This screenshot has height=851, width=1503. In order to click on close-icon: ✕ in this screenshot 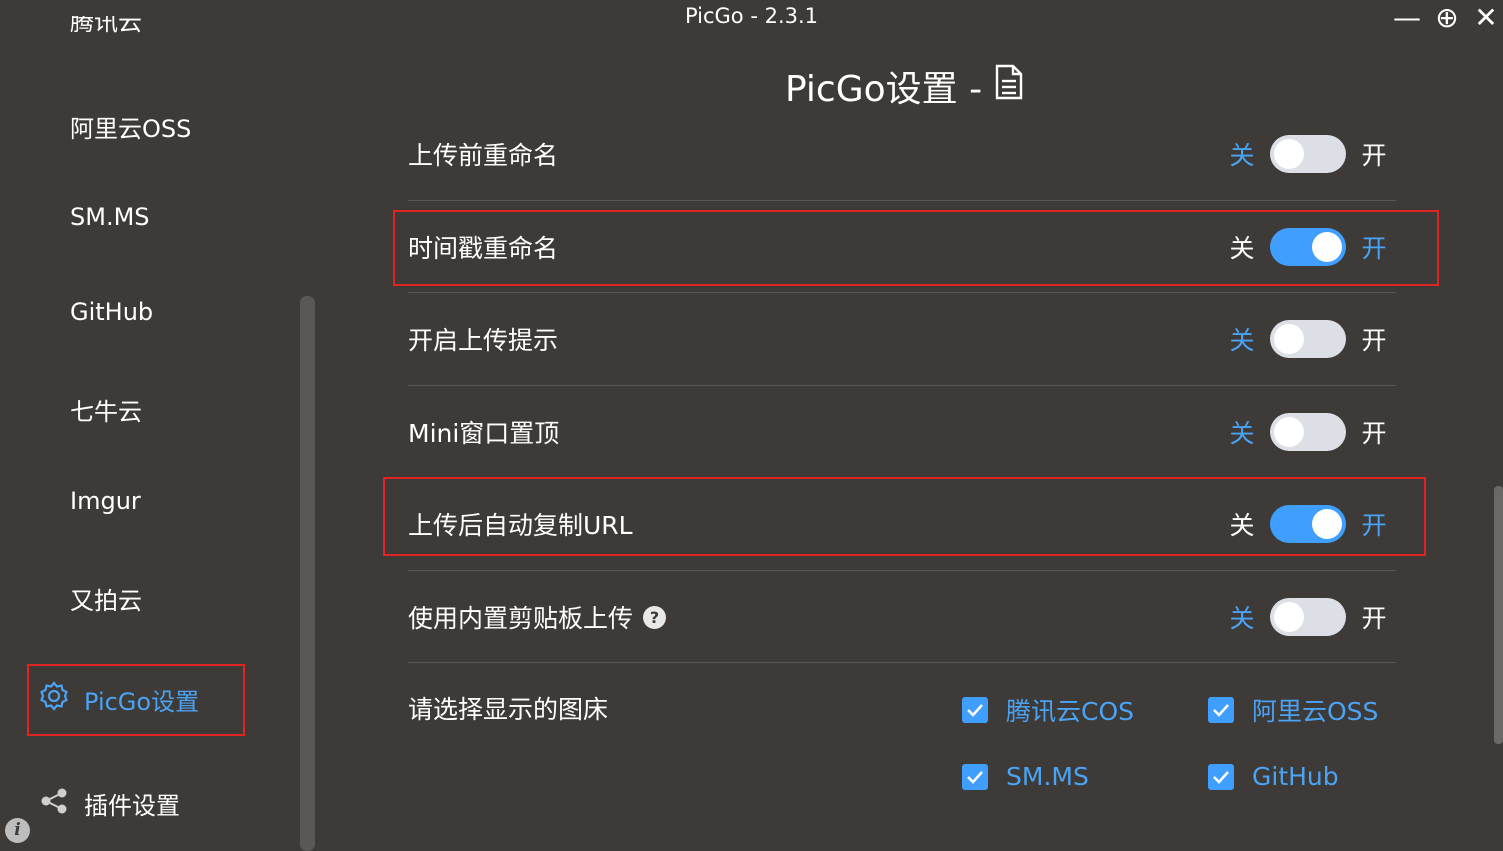, I will do `click(1486, 18)`.